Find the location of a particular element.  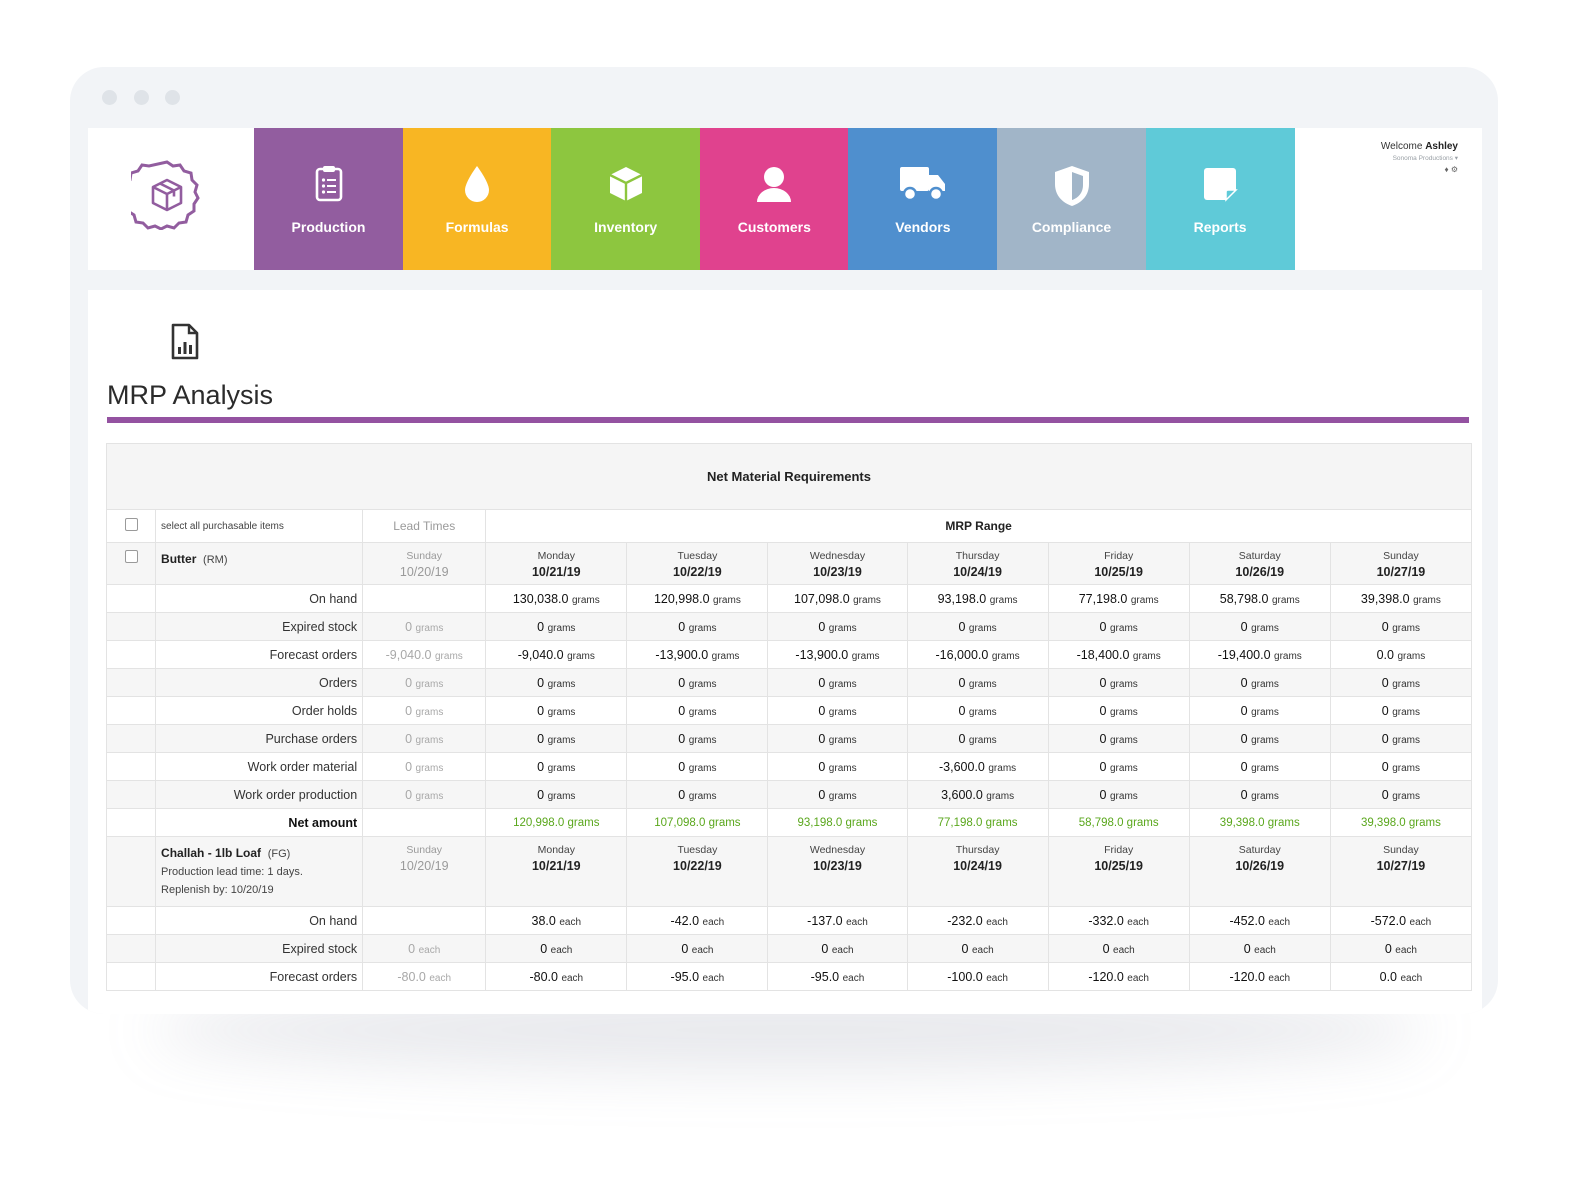

value-number: -95.0 is located at coordinates (825, 976).